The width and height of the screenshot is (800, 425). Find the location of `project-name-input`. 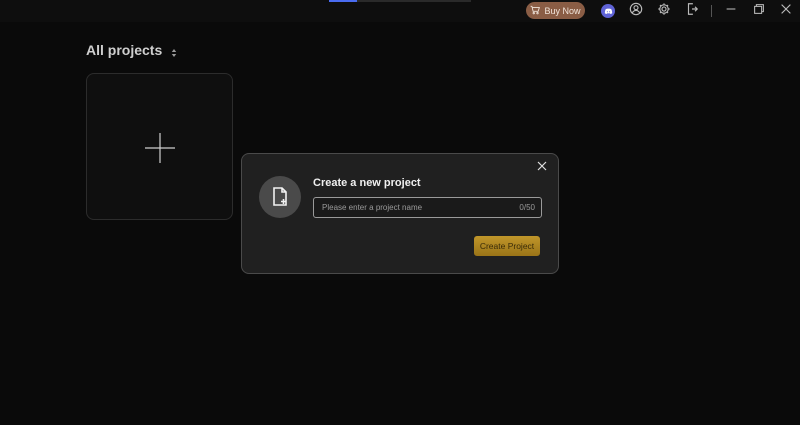

project-name-input is located at coordinates (415, 207).